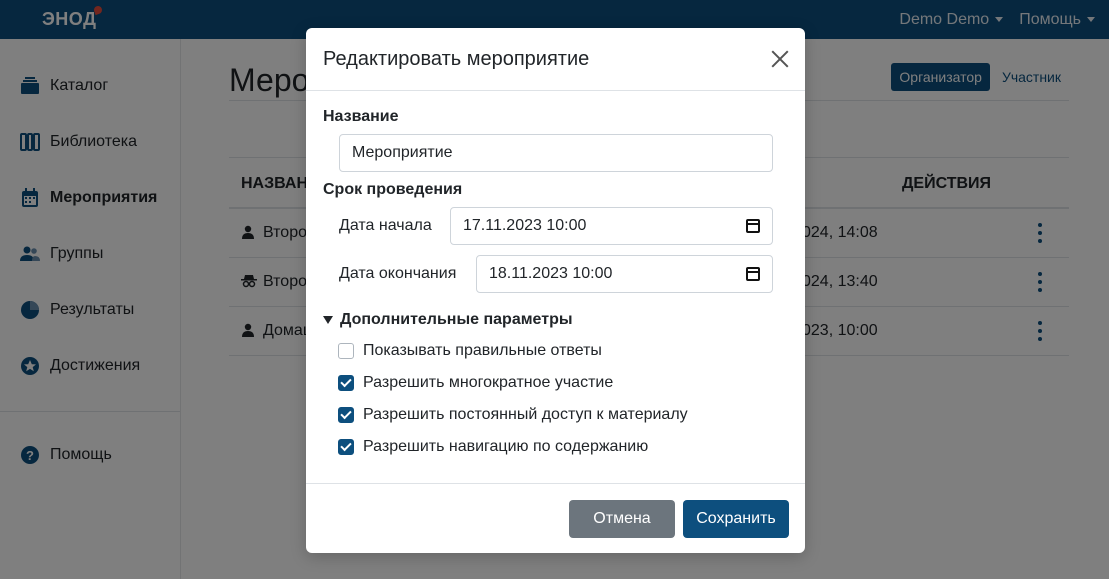 The width and height of the screenshot is (1109, 579). Describe the element at coordinates (393, 189) in the screenshot. I see `period-label: Срок проведения` at that location.